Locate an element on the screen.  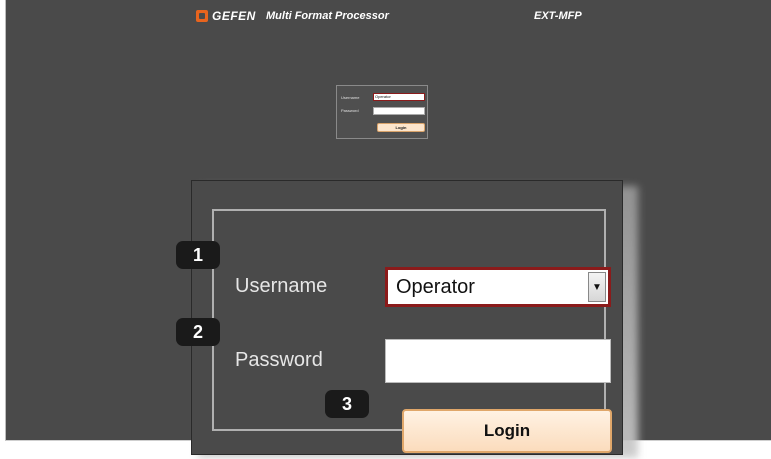
preview-password-label: Password is located at coordinates (350, 110).